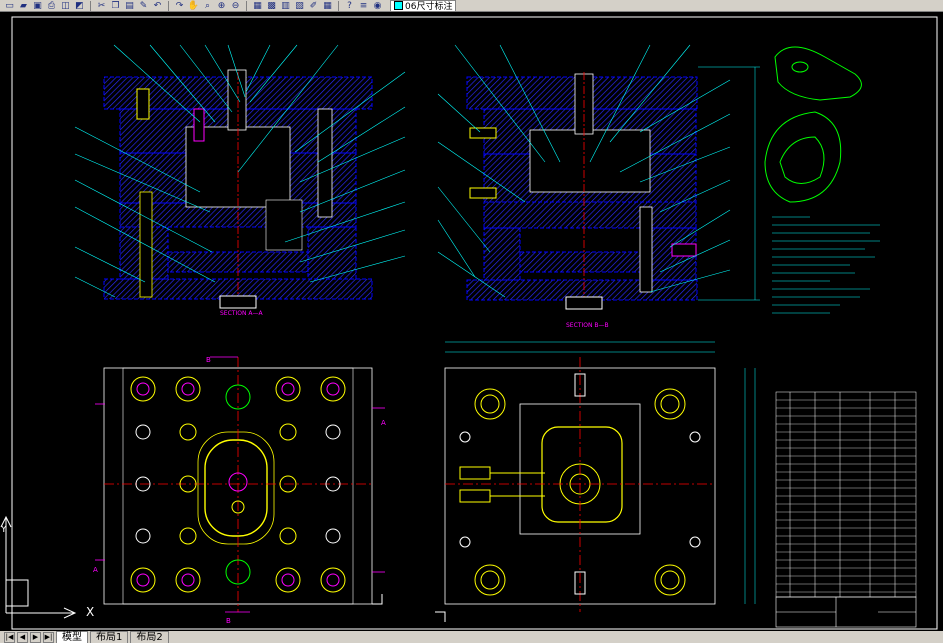 This screenshot has width=943, height=643. I want to click on section-cut-markers, so click(240, 484).